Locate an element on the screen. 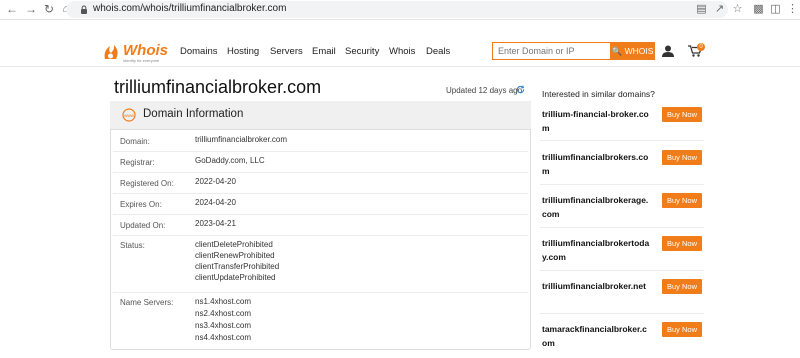 Image resolution: width=800 pixels, height=358 pixels. svg-text: www is located at coordinates (129, 115).